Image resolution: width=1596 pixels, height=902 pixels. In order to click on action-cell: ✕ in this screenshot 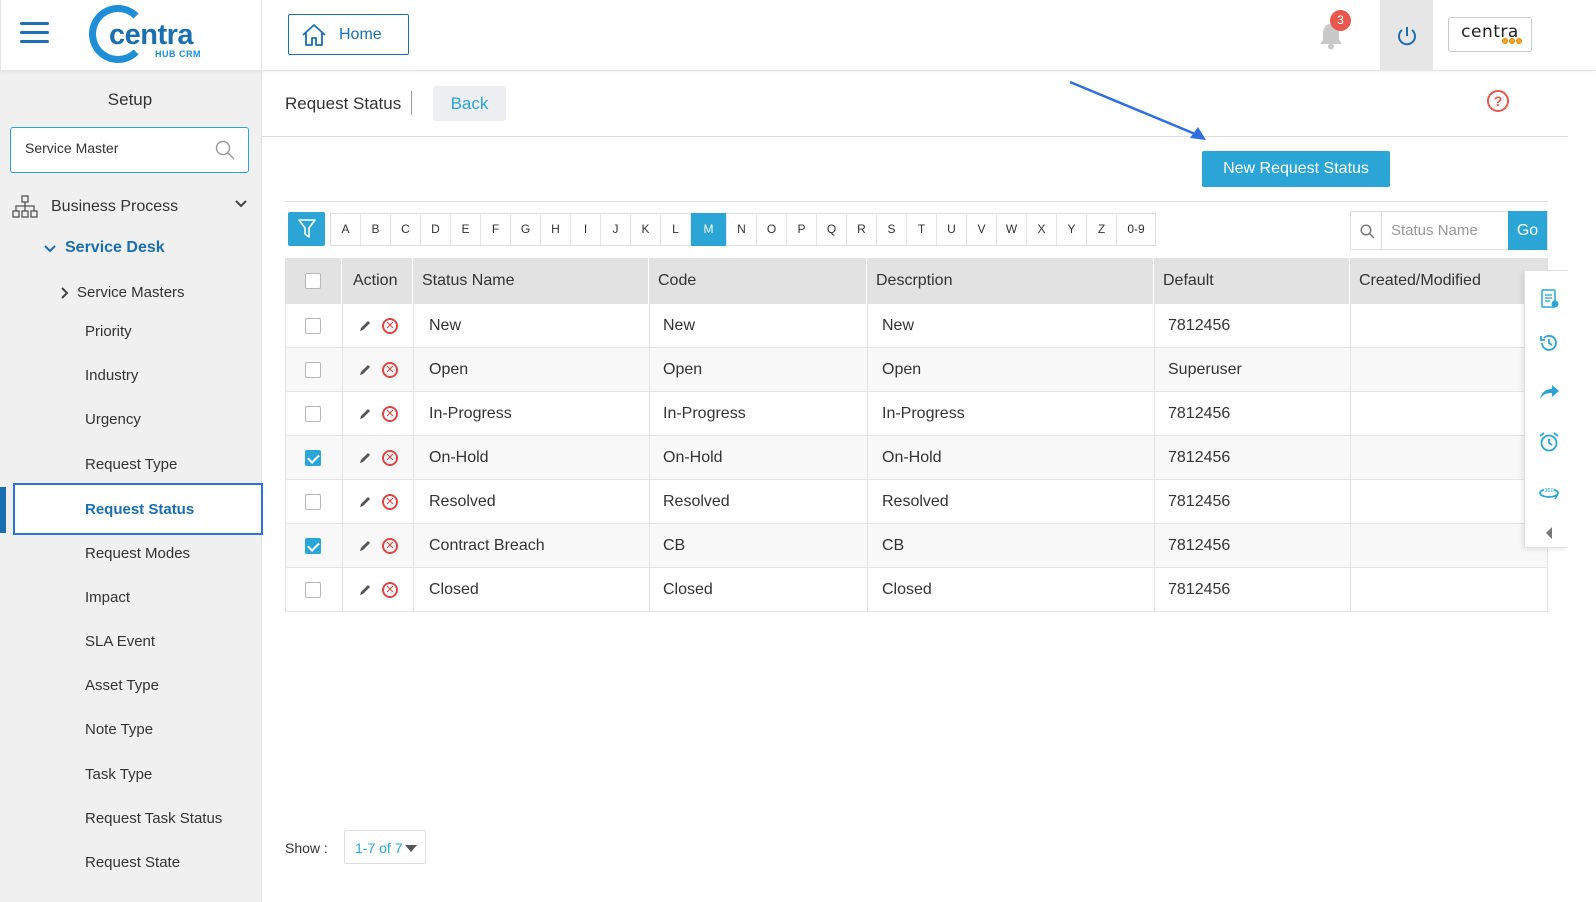, I will do `click(377, 369)`.